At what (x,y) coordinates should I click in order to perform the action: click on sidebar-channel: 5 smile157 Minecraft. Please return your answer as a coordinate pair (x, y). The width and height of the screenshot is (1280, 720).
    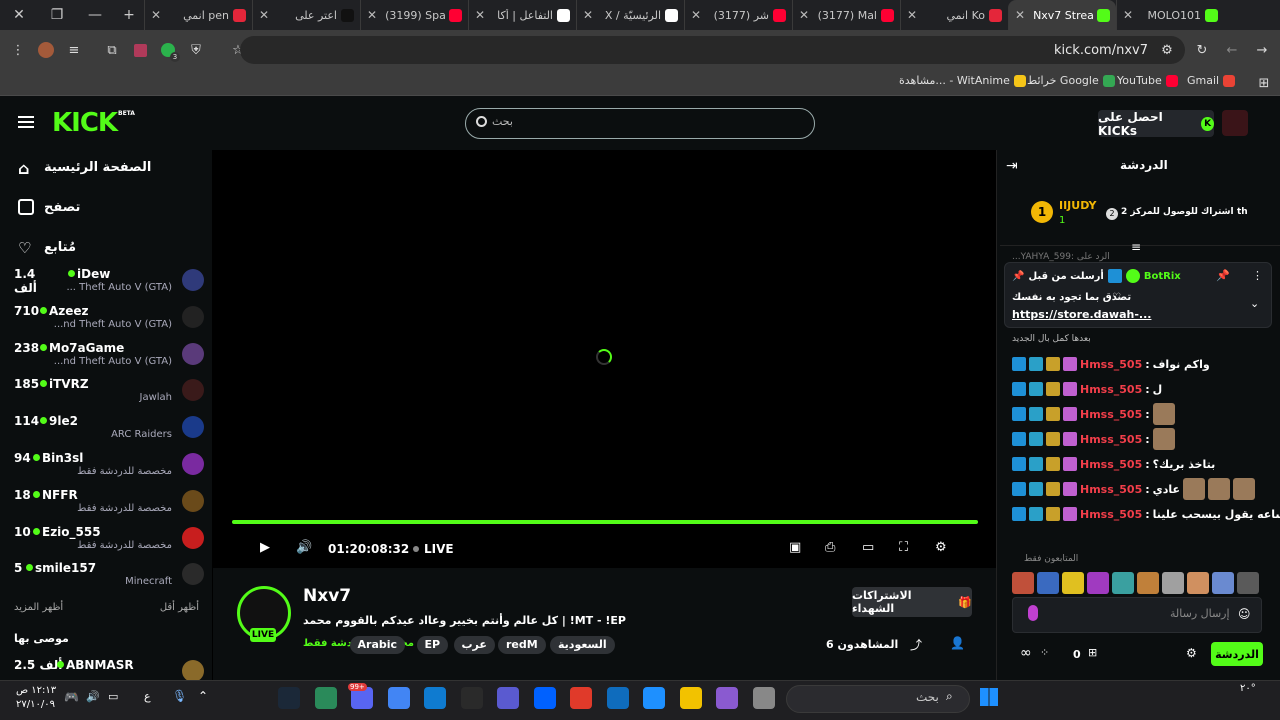
    Looking at the image, I should click on (109, 576).